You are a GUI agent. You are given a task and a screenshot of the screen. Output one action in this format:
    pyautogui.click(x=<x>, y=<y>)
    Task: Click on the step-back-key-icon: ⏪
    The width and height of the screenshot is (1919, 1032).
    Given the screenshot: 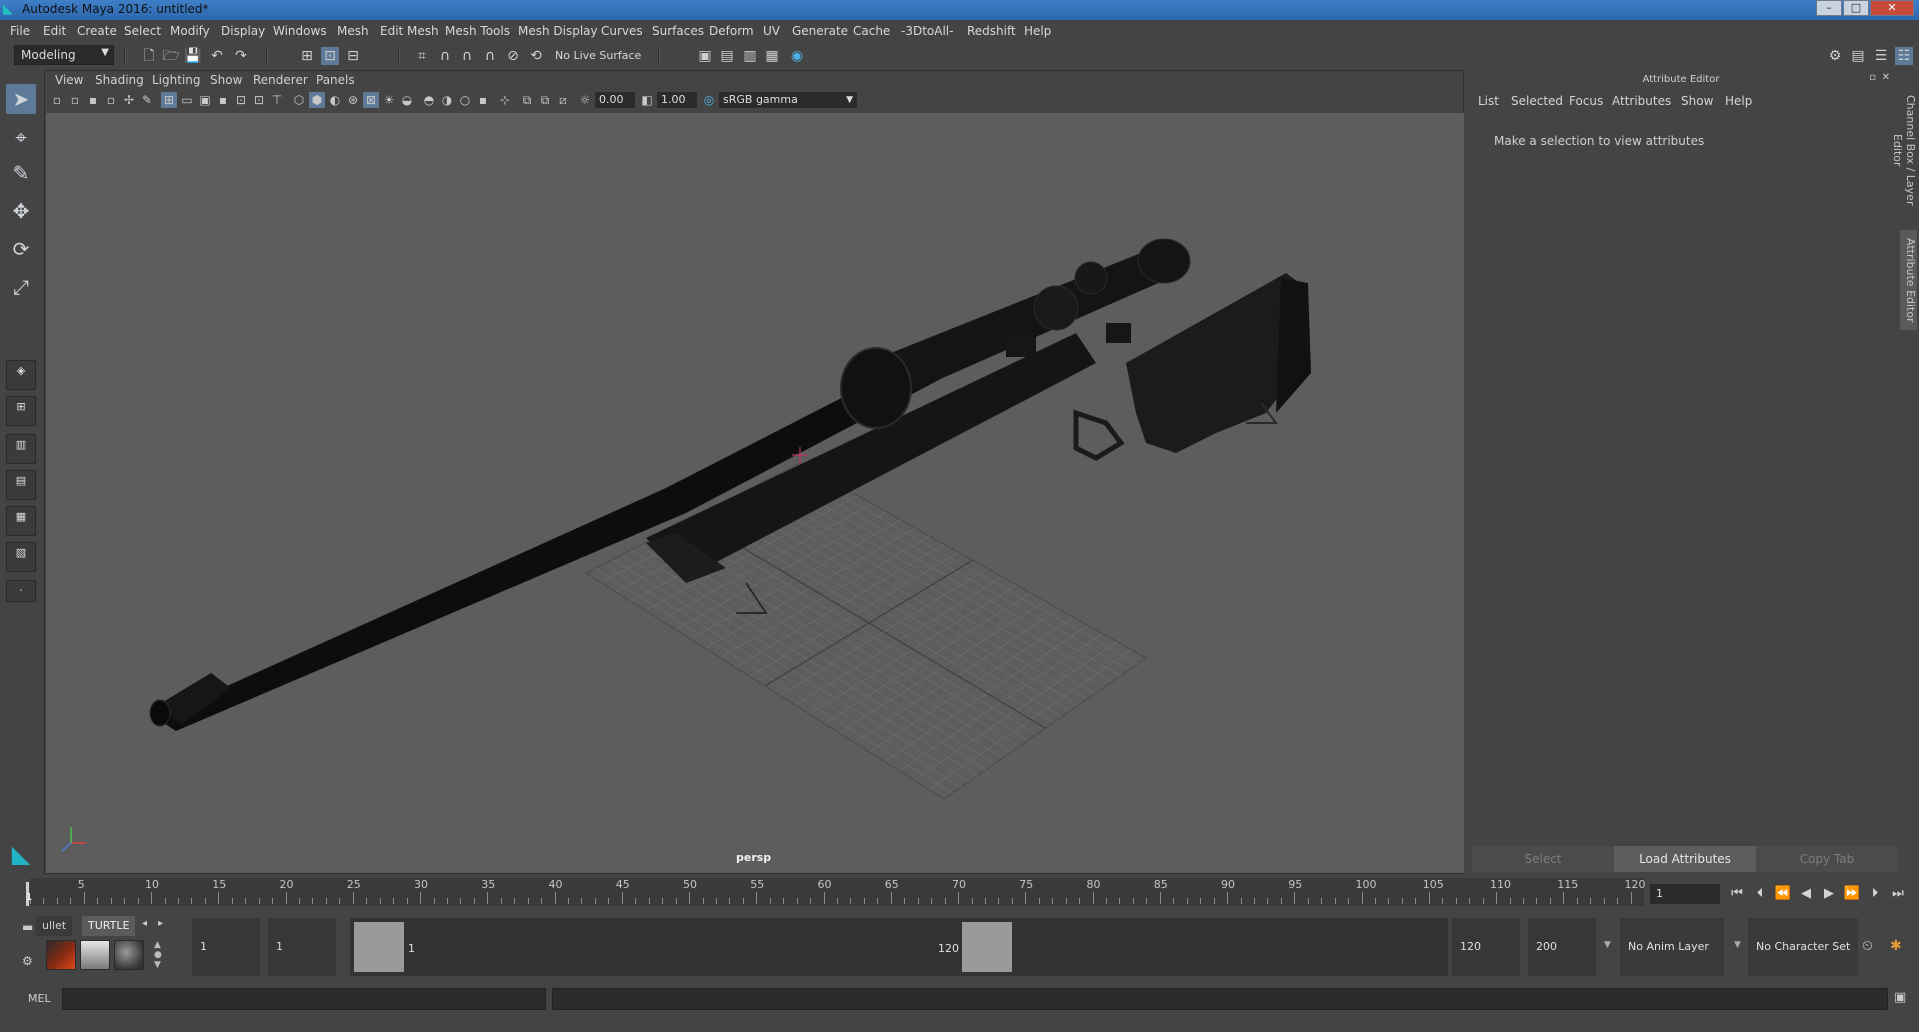 What is the action you would take?
    pyautogui.click(x=1783, y=894)
    